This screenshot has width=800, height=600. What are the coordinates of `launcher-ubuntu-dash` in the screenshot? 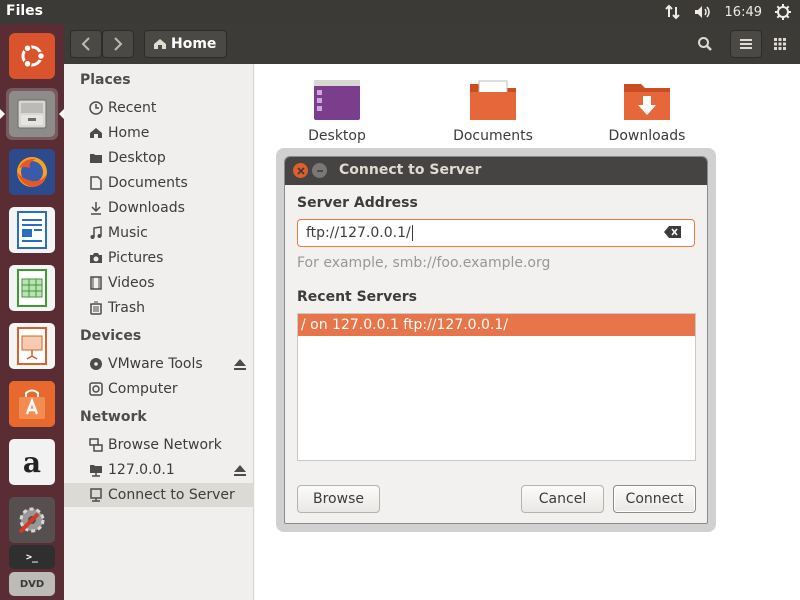 It's located at (32, 56).